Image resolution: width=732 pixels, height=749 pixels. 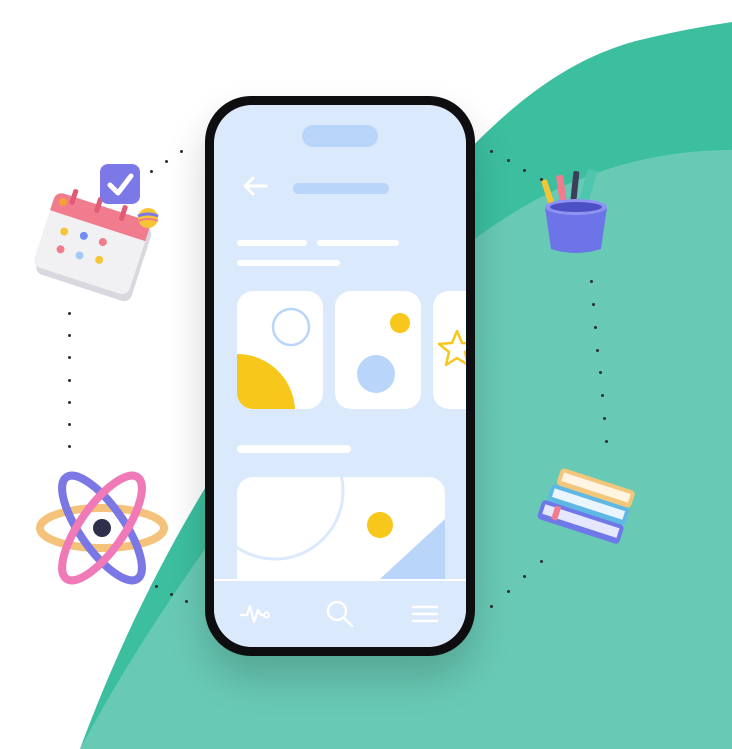 I want to click on bottom-tab-bar, so click(x=340, y=613).